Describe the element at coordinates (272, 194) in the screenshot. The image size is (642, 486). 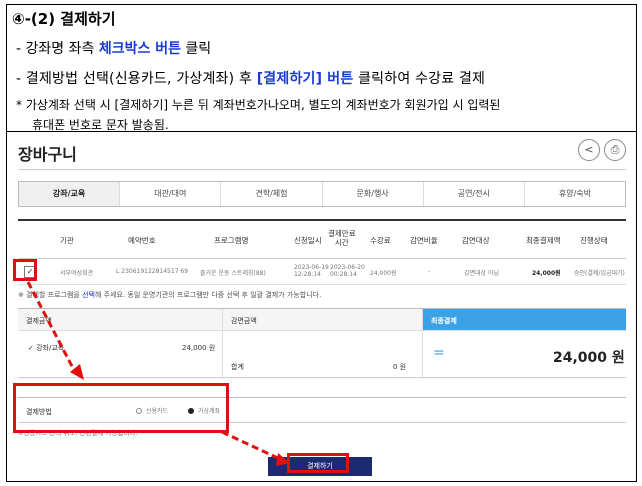
I see `tab-tour: 견학/체험` at that location.